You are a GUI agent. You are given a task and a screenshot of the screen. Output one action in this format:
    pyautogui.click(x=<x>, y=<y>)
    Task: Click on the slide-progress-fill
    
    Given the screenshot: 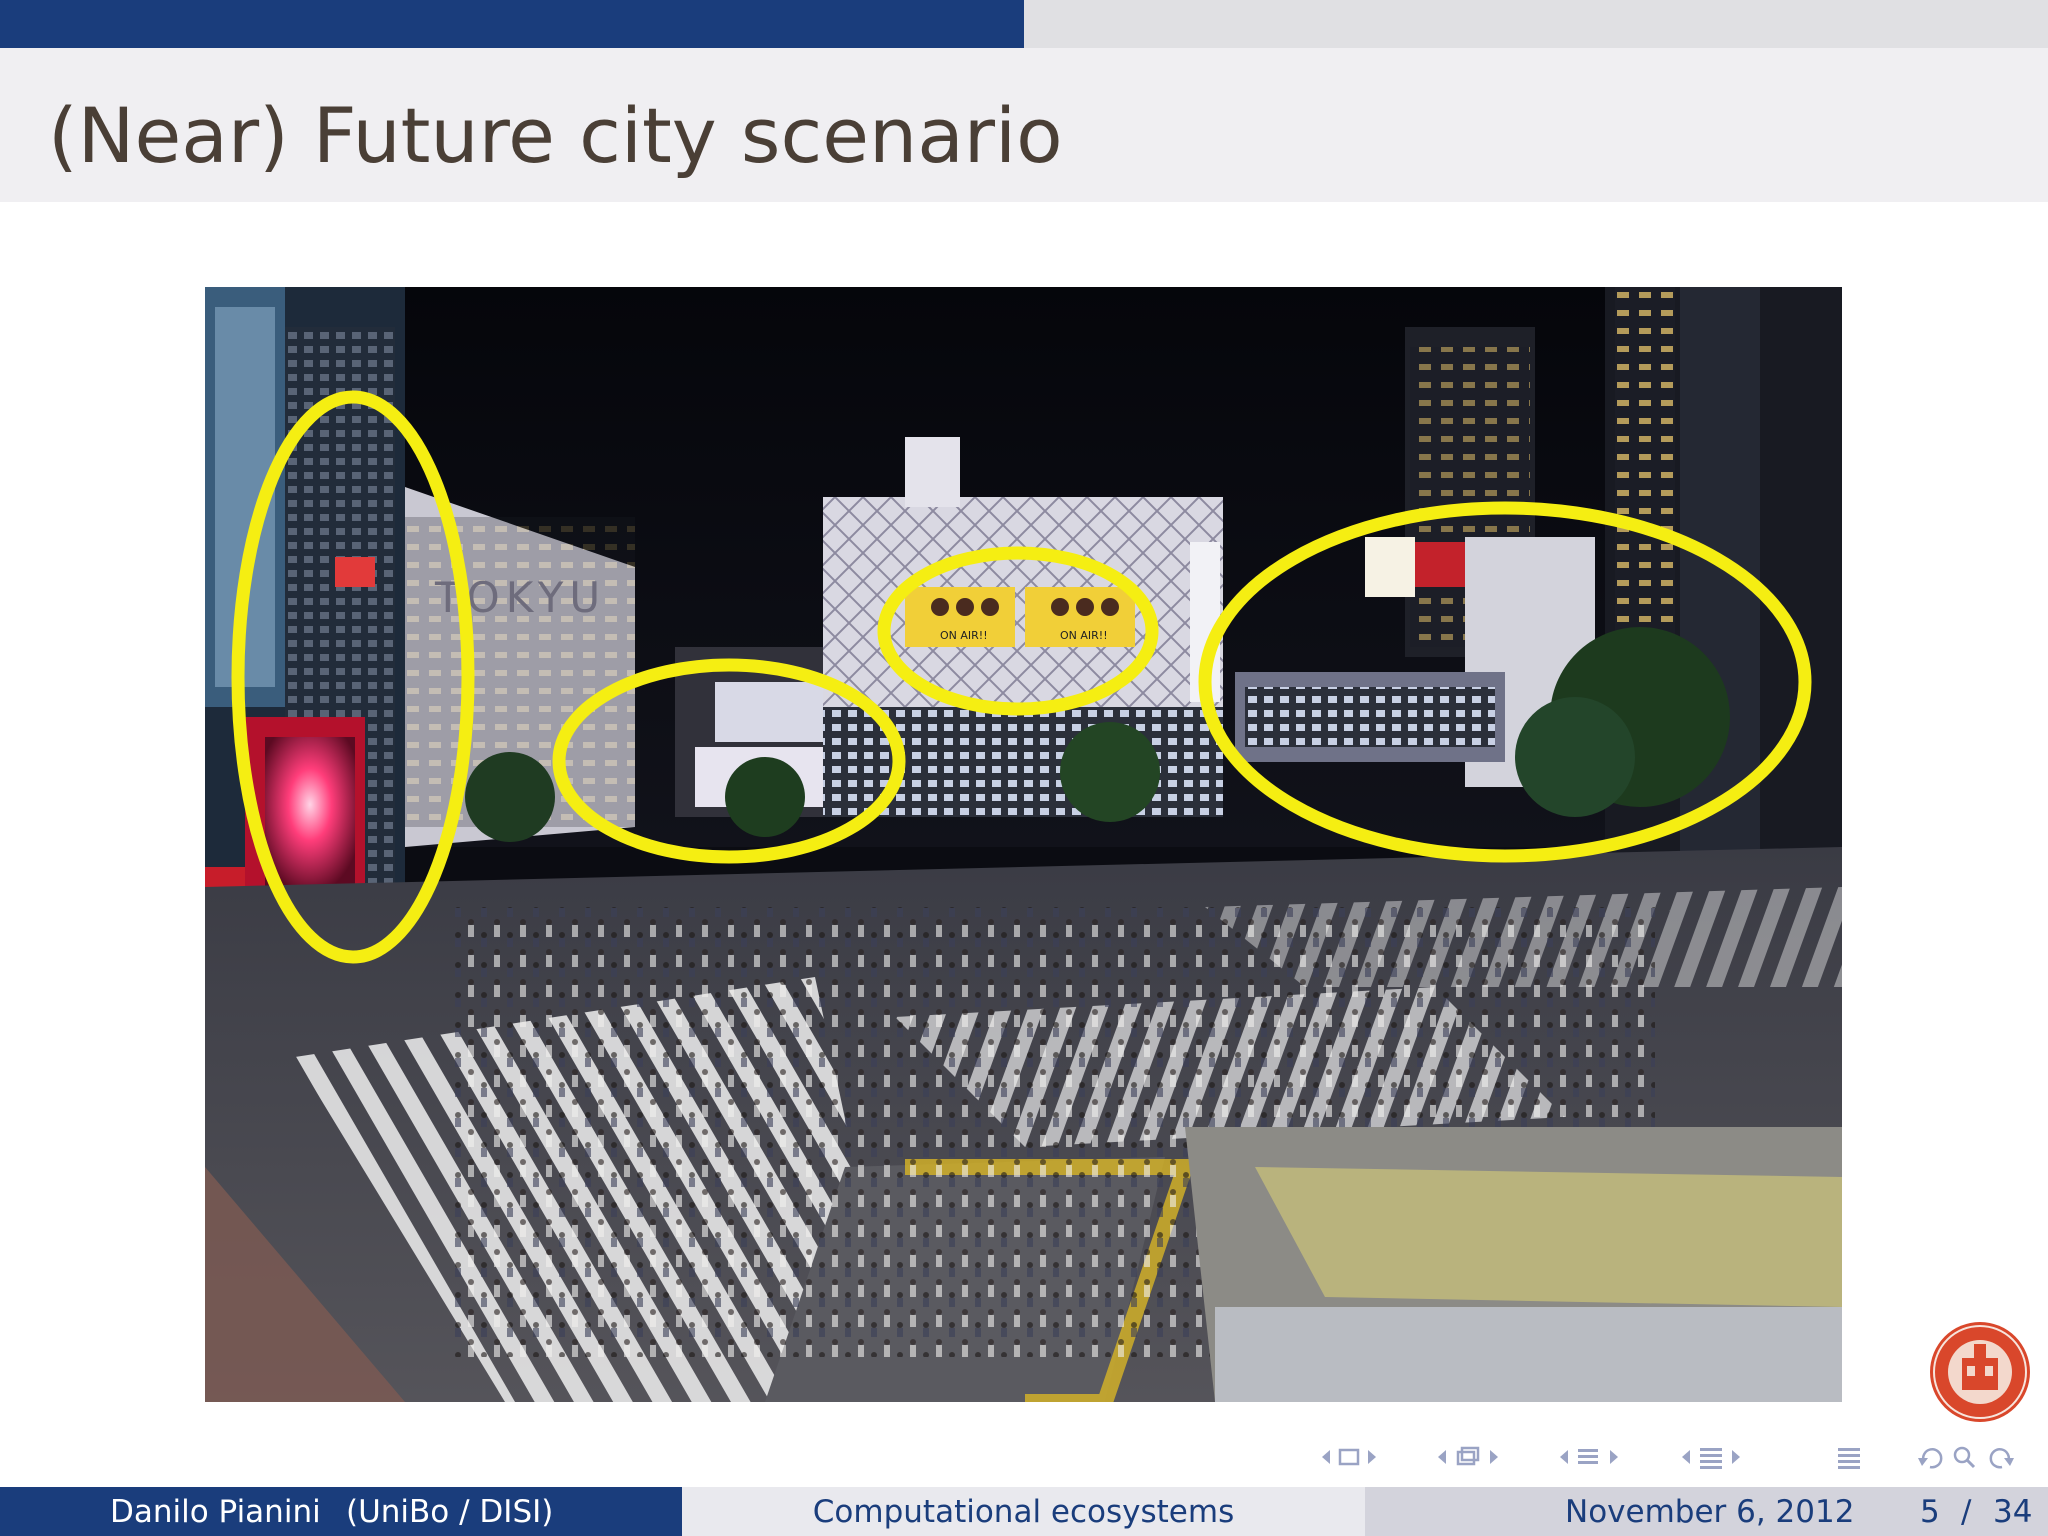 What is the action you would take?
    pyautogui.click(x=512, y=24)
    